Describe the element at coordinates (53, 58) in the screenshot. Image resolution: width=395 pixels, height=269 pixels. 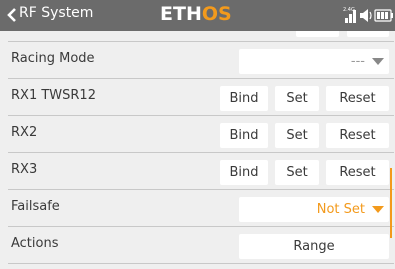
I see `row-label: Racing Mode` at that location.